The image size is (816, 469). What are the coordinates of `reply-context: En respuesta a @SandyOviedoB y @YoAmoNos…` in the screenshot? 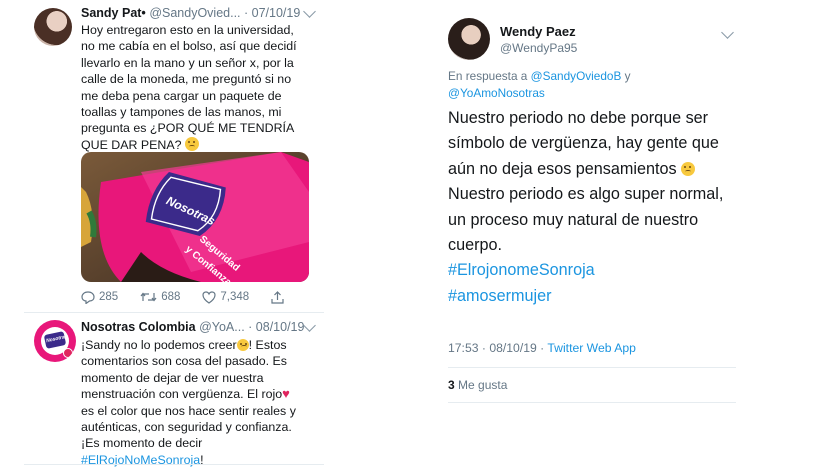 It's located at (539, 85).